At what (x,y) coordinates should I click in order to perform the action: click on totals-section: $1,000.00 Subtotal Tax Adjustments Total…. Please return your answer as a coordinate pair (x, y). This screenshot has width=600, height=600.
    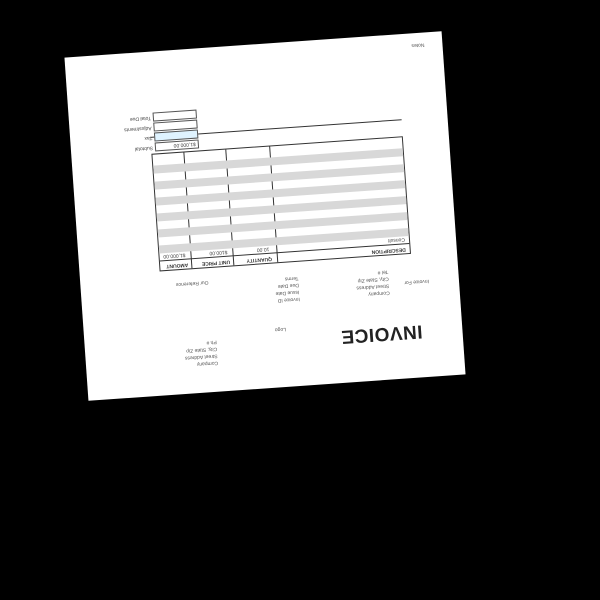
    Looking at the image, I should click on (138, 128).